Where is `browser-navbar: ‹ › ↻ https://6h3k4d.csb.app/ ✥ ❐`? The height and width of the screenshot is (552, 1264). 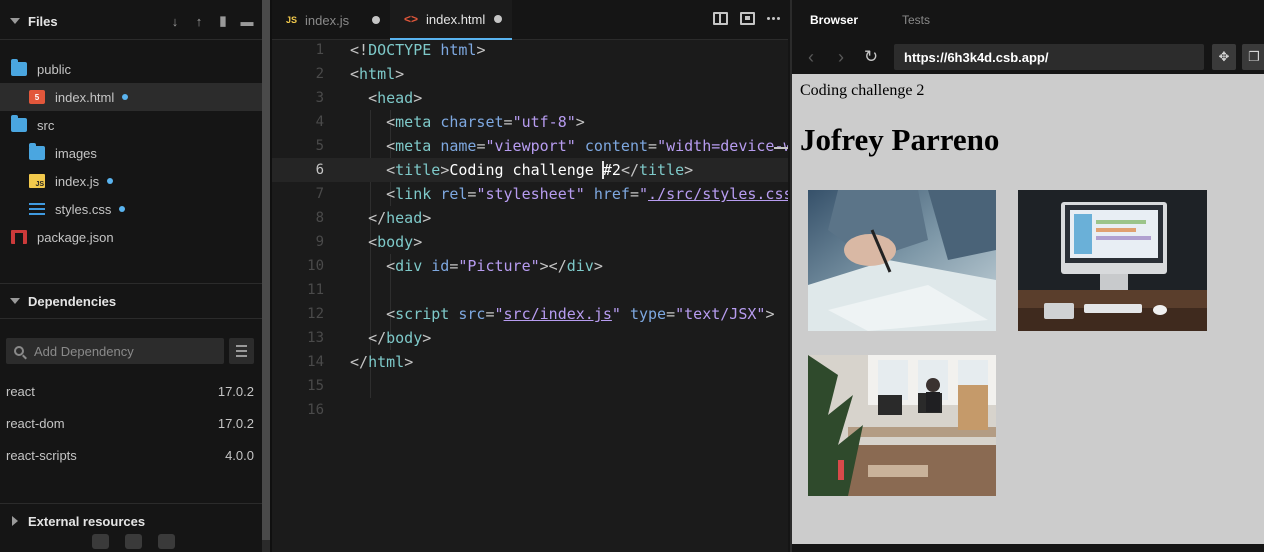 browser-navbar: ‹ › ↻ https://6h3k4d.csb.app/ ✥ ❐ is located at coordinates (1028, 57).